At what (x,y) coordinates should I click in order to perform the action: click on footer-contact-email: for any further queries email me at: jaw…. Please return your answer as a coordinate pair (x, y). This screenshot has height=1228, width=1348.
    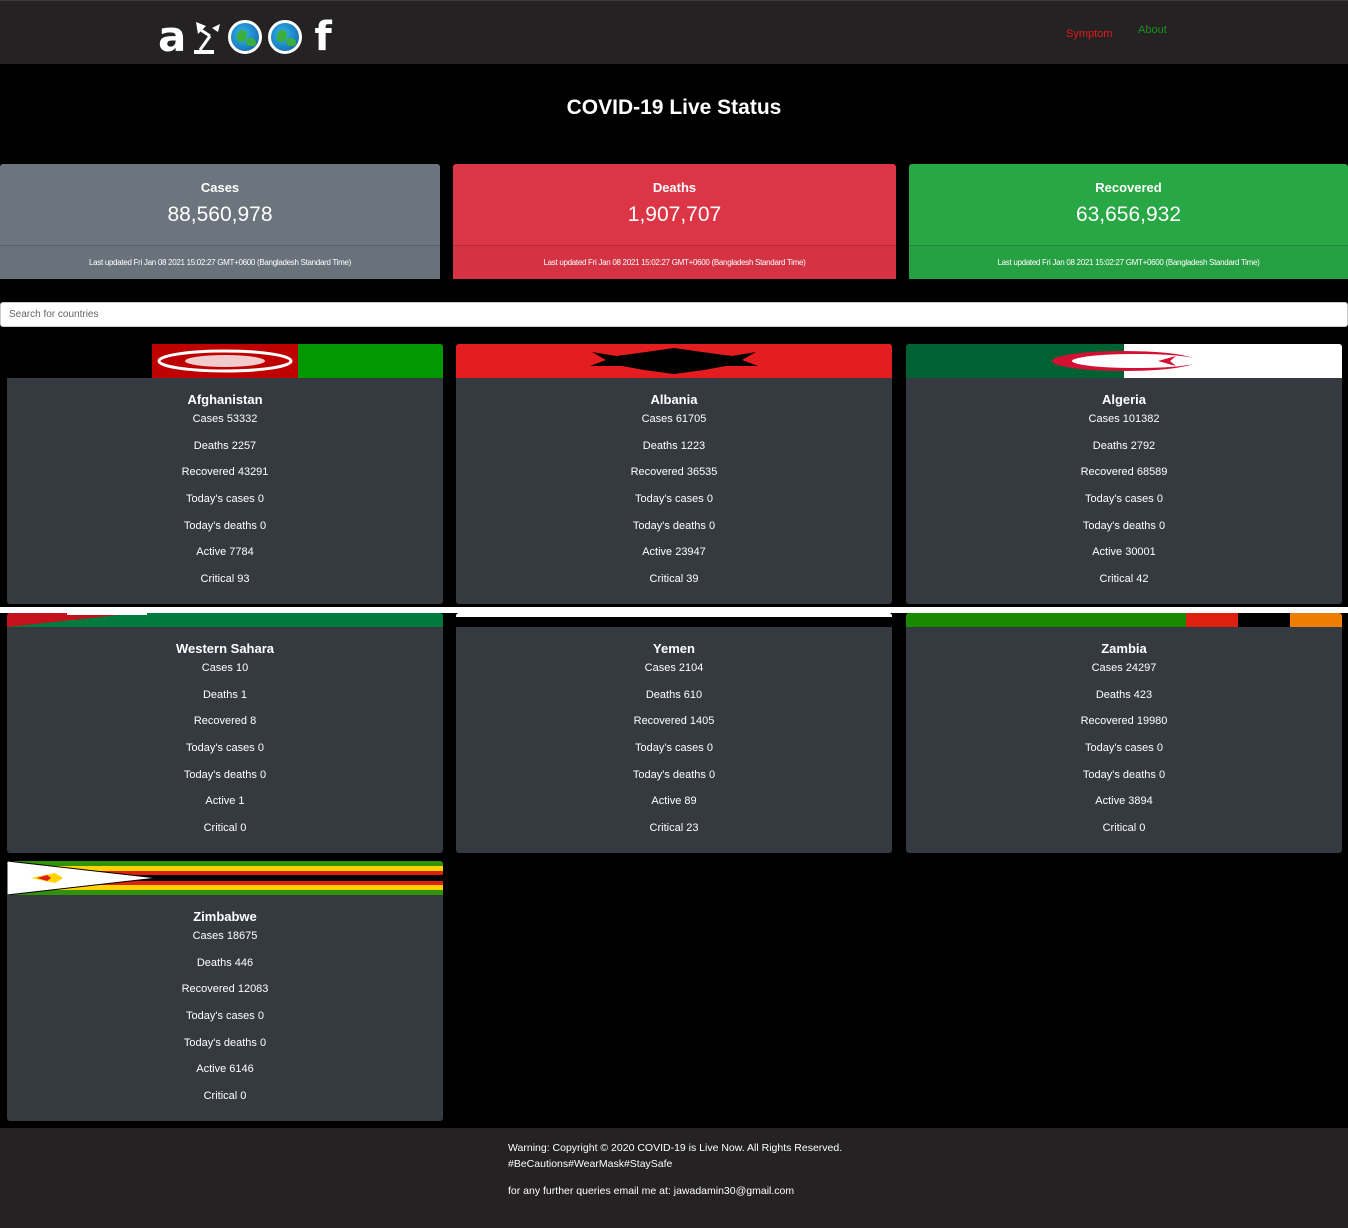
    Looking at the image, I should click on (651, 1191).